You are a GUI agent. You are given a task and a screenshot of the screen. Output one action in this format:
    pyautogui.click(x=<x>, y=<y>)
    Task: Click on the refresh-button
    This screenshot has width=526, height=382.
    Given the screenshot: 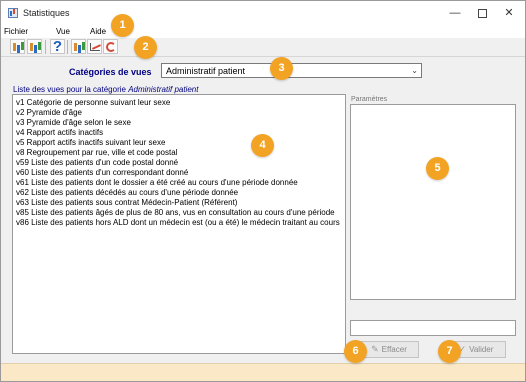 What is the action you would take?
    pyautogui.click(x=110, y=46)
    